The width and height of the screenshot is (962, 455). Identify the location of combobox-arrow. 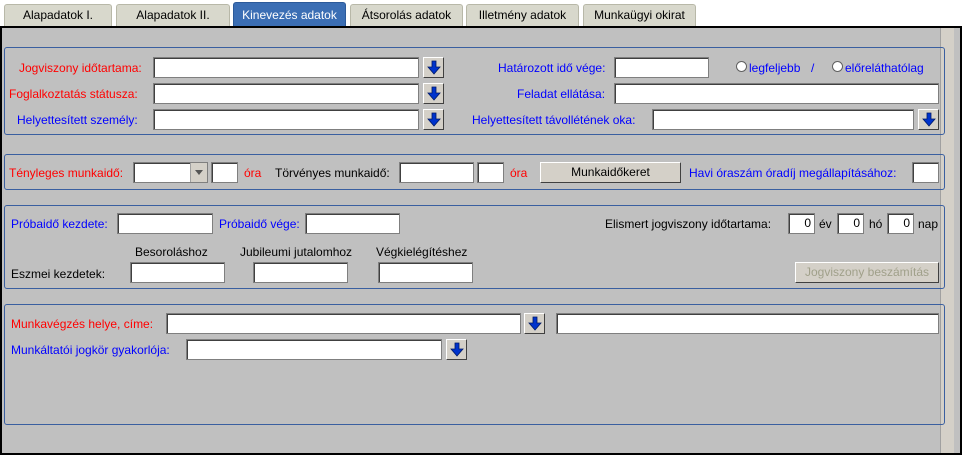
(198, 172).